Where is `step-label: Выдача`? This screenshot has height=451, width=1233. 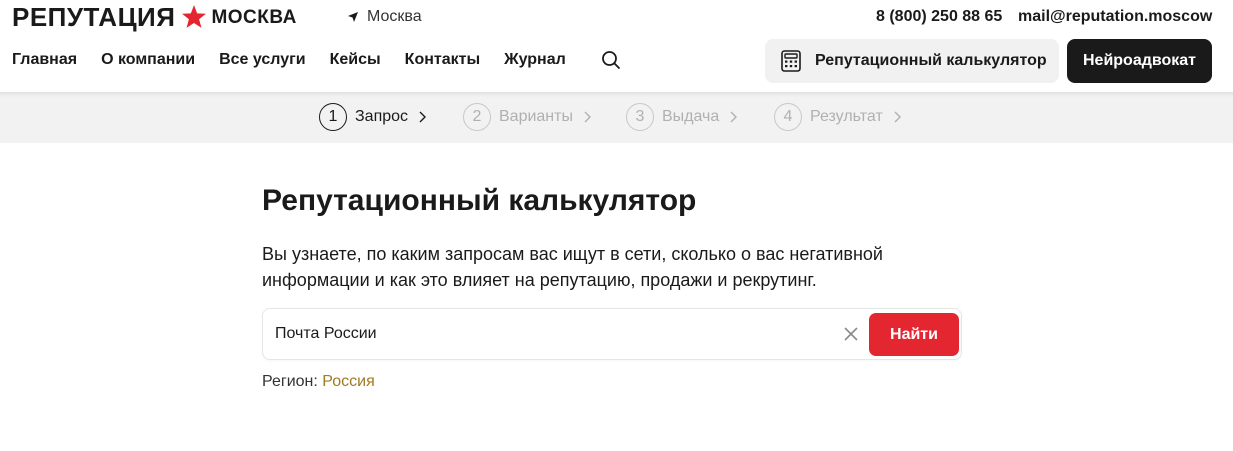
step-label: Выдача is located at coordinates (691, 116).